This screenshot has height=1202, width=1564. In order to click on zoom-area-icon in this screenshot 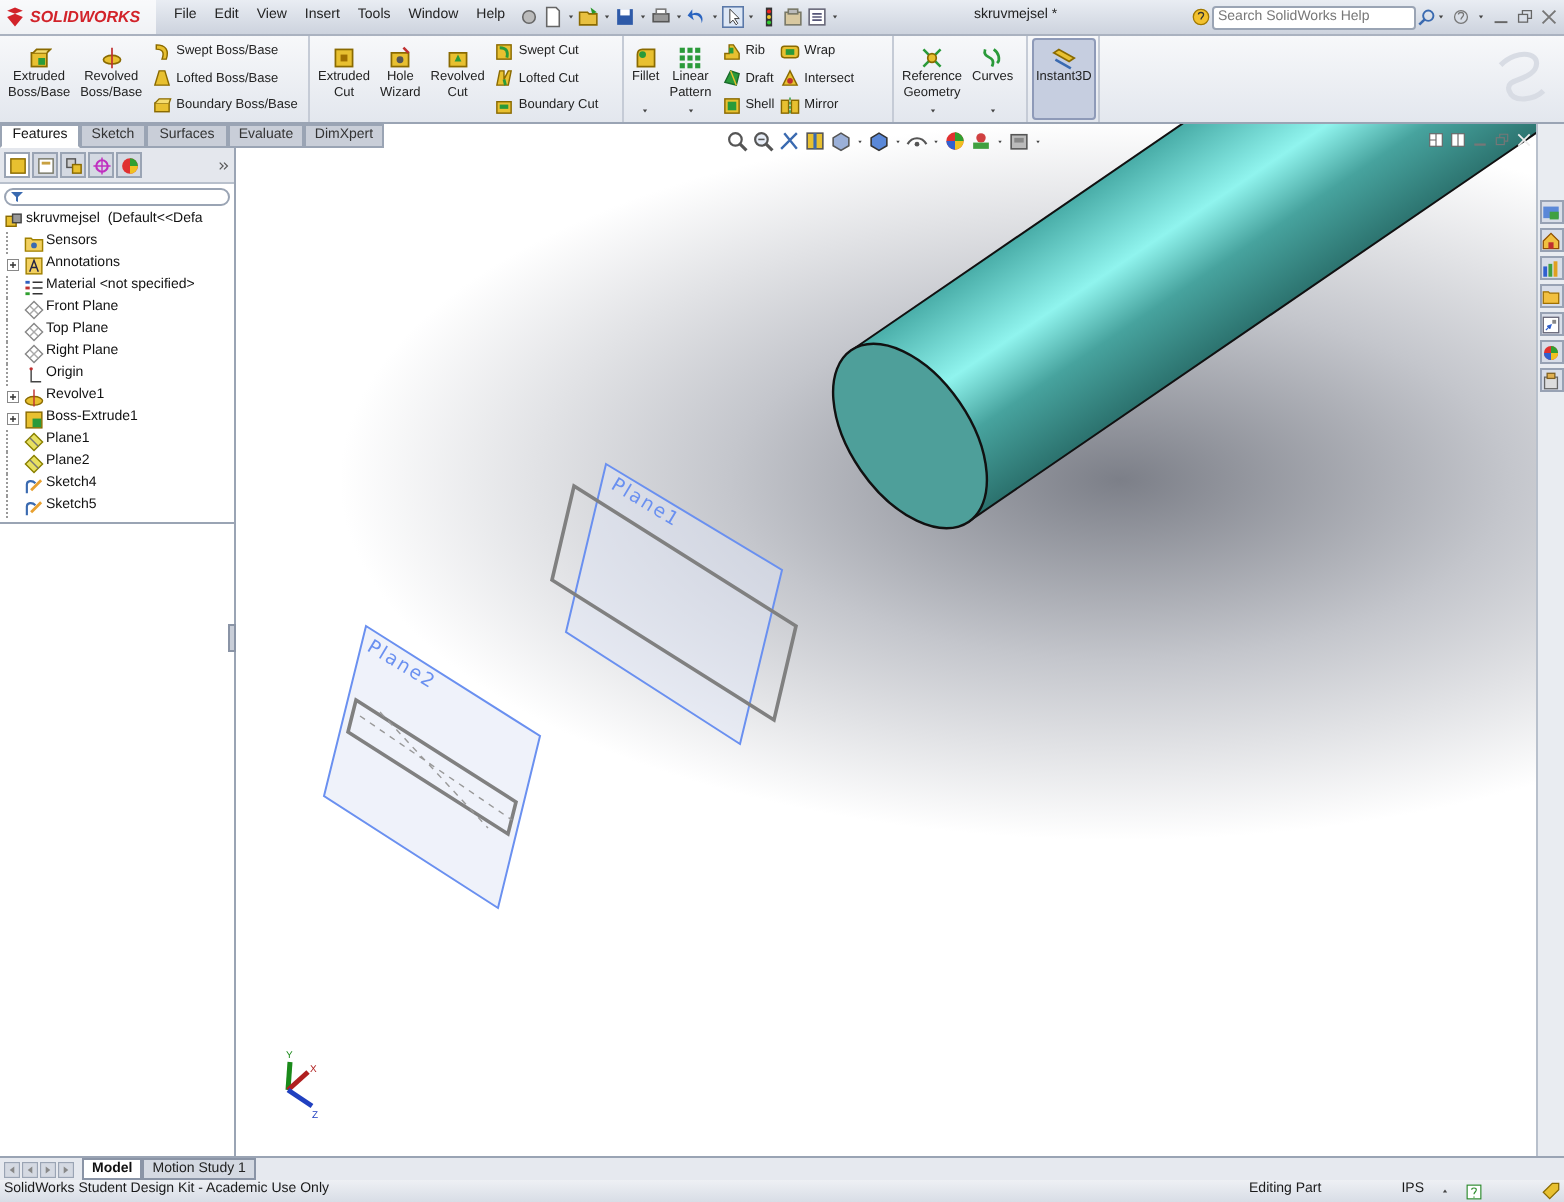, I will do `click(763, 141)`.